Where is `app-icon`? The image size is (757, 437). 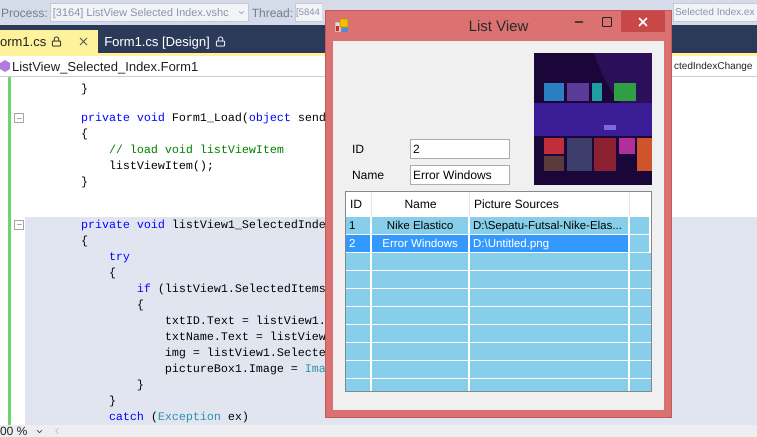 app-icon is located at coordinates (342, 26).